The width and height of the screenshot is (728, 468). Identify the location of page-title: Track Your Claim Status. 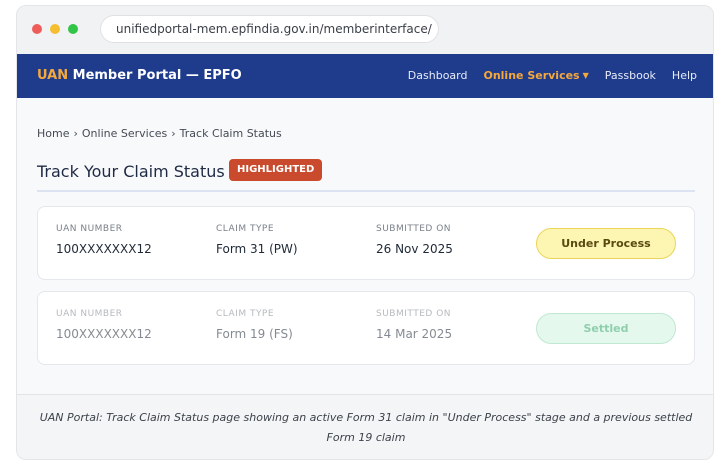
(131, 171).